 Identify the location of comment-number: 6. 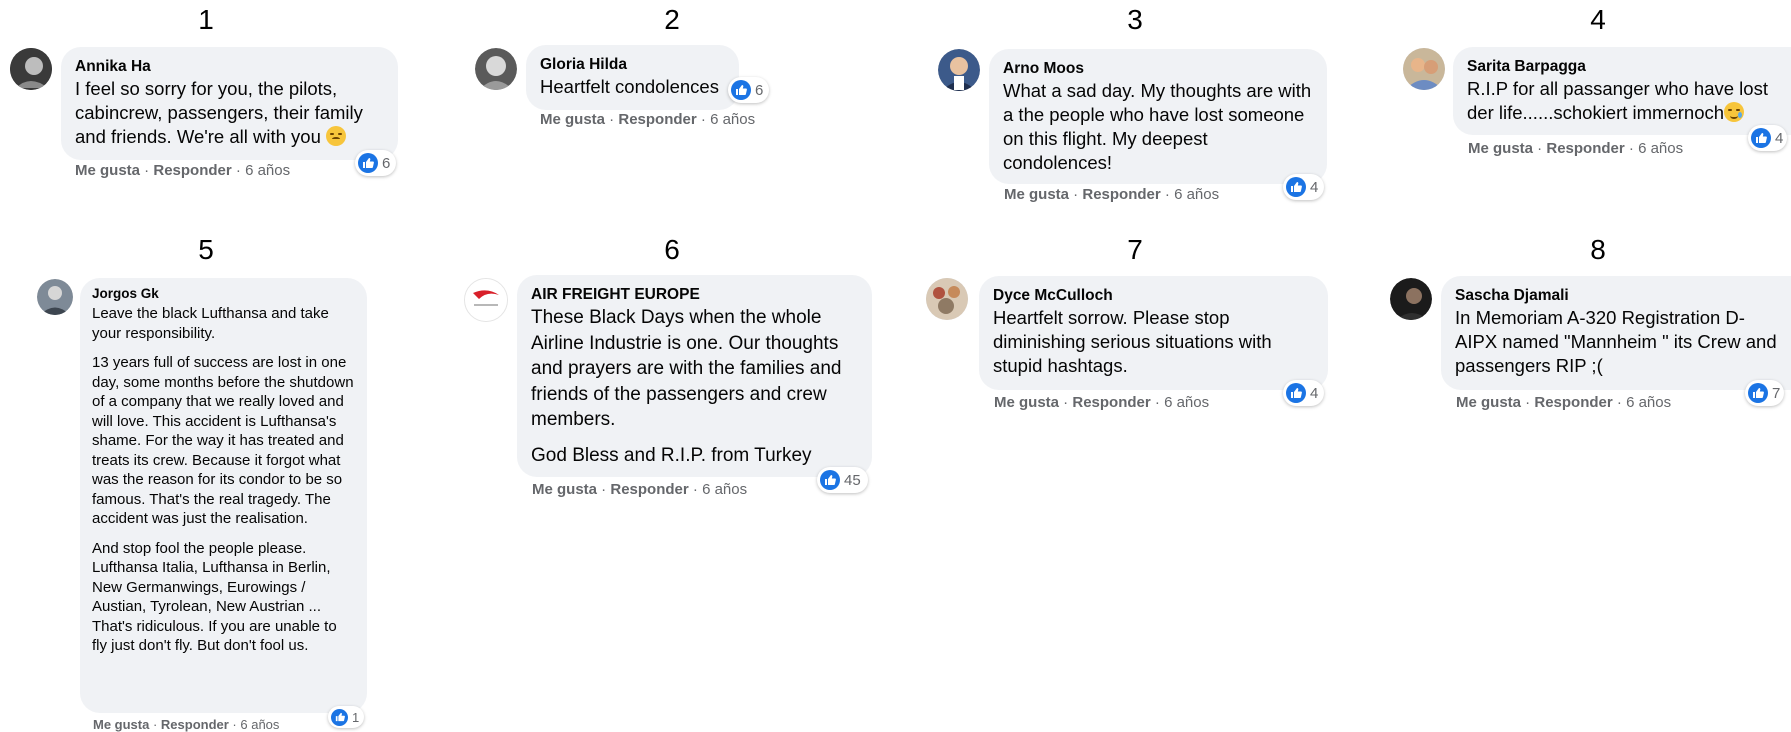
(672, 249).